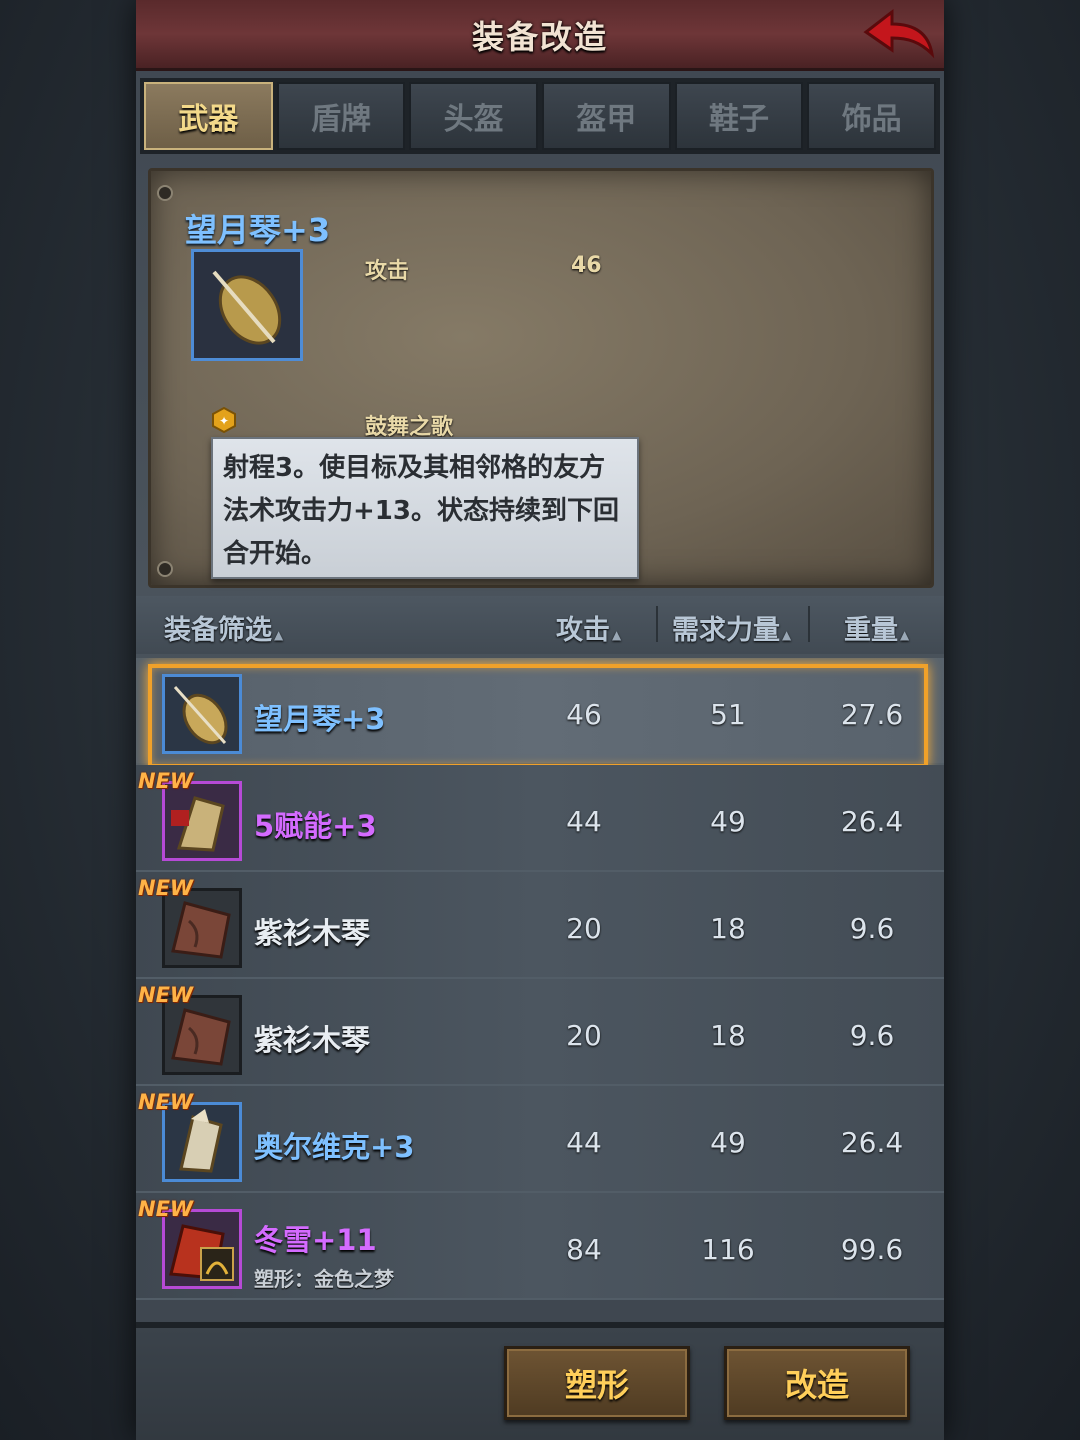  Describe the element at coordinates (872, 1249) in the screenshot. I see `weight-value: 99.6` at that location.